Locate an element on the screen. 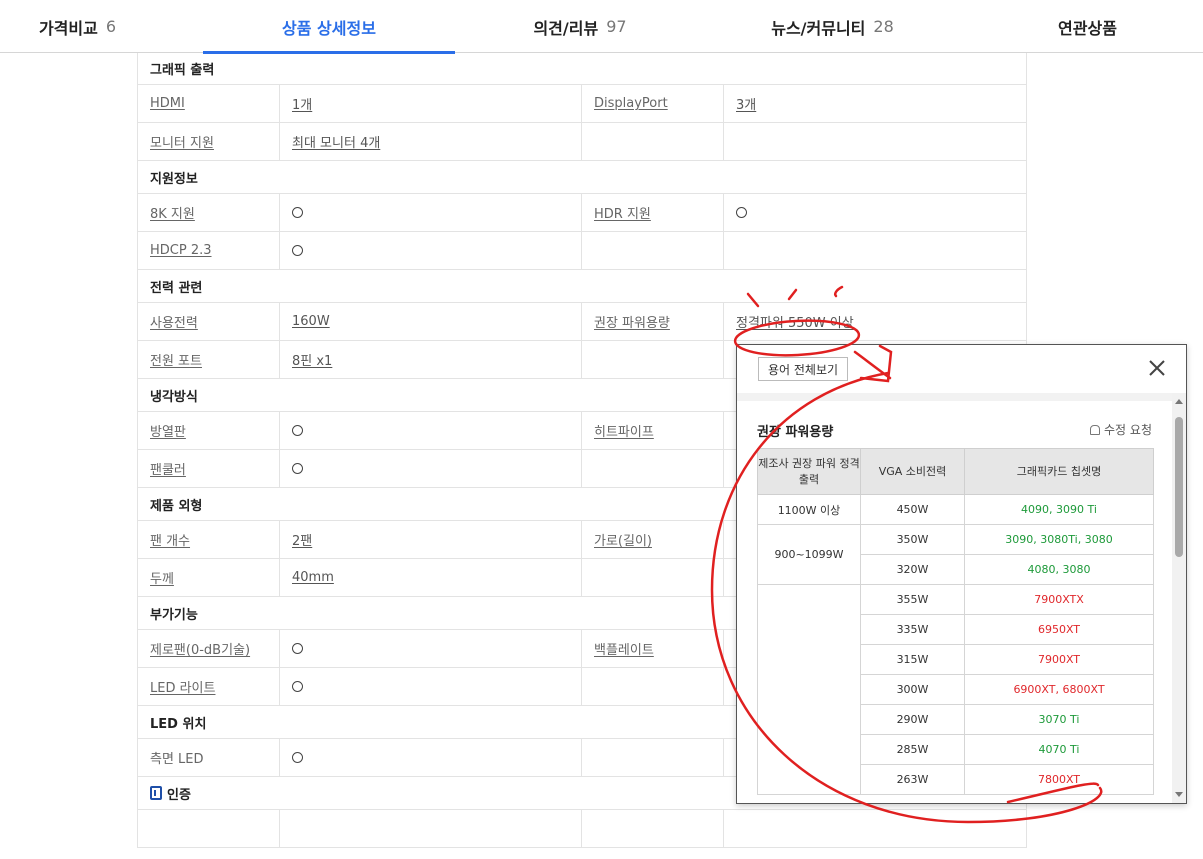 The height and width of the screenshot is (859, 1203). edit-request-label: 수정 요청 is located at coordinates (1128, 430).